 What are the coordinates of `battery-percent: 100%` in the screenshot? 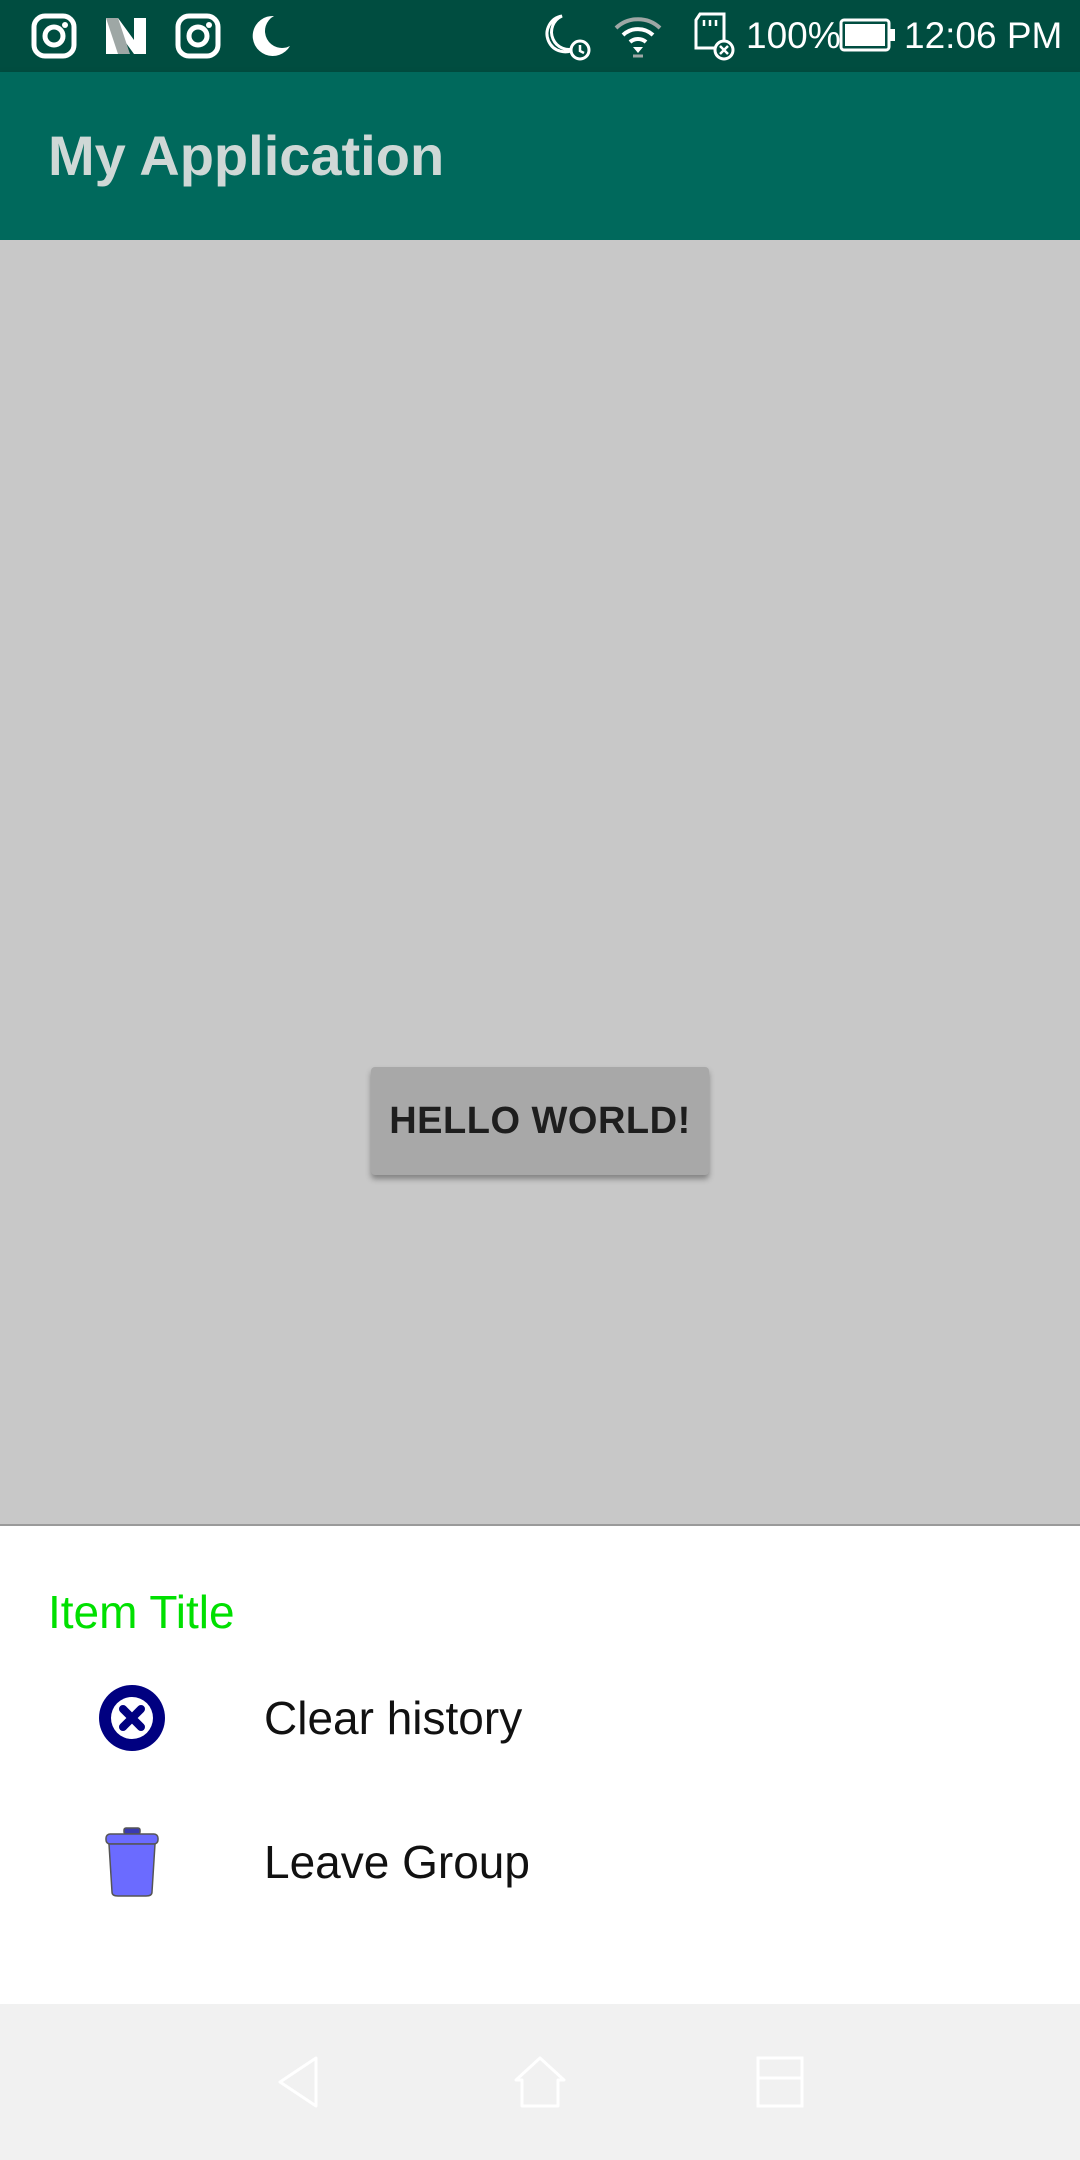 It's located at (793, 35).